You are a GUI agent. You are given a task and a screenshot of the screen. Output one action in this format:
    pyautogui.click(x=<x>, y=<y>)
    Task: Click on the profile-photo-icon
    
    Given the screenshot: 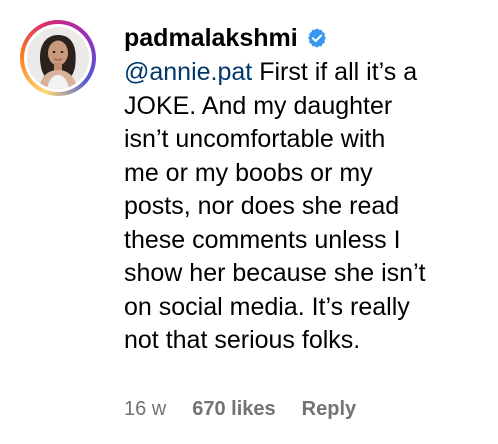 What is the action you would take?
    pyautogui.click(x=58, y=58)
    